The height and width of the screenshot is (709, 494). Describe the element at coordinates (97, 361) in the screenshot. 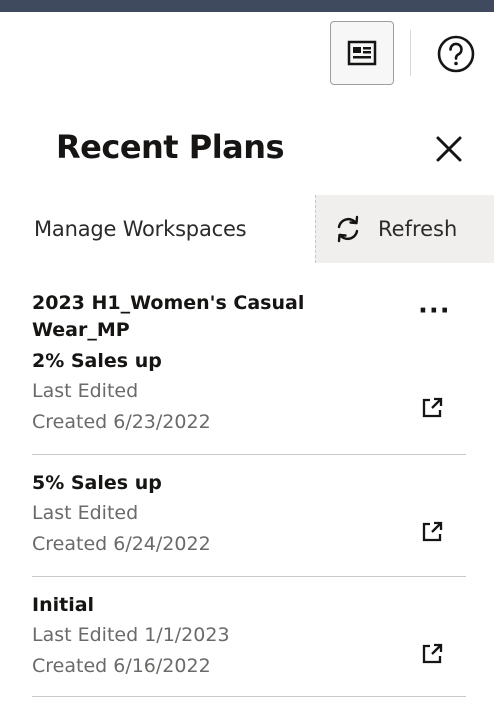

I see `plan-name: 2% Sales up` at that location.